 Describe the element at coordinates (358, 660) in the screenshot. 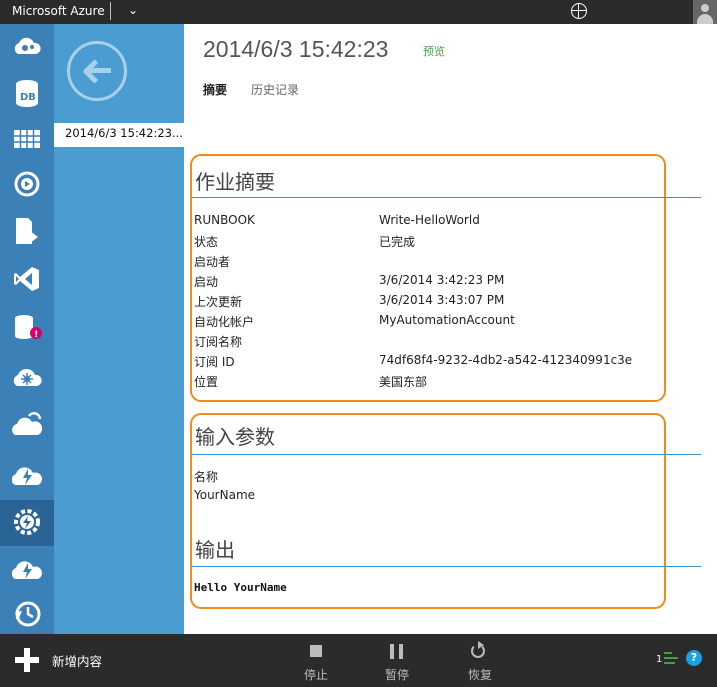

I see `command-bar: 新增内容 停止 暂停 恢复 1 ?` at that location.